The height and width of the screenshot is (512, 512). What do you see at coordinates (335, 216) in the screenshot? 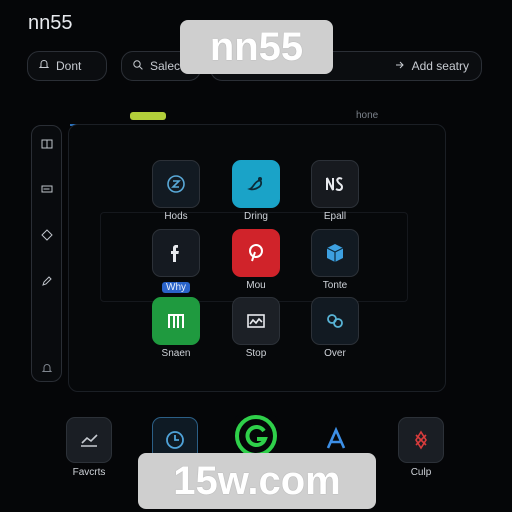
I see `app-label: Epall` at bounding box center [335, 216].